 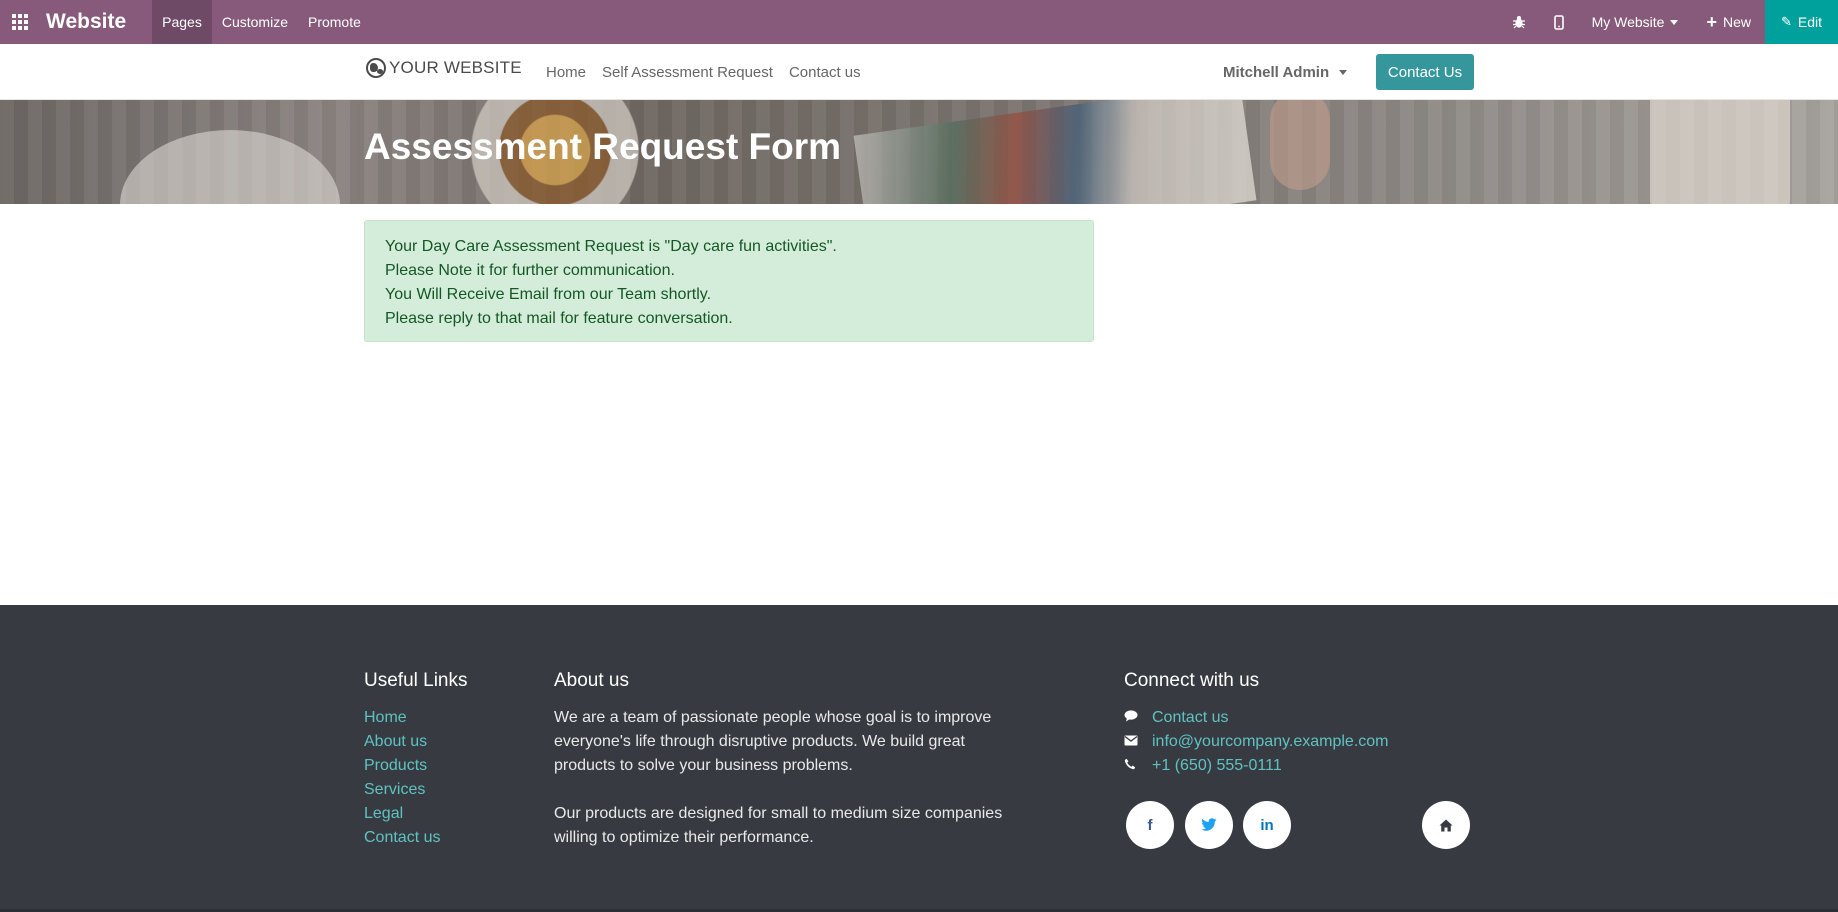 I want to click on nav-home: Home, so click(x=566, y=72).